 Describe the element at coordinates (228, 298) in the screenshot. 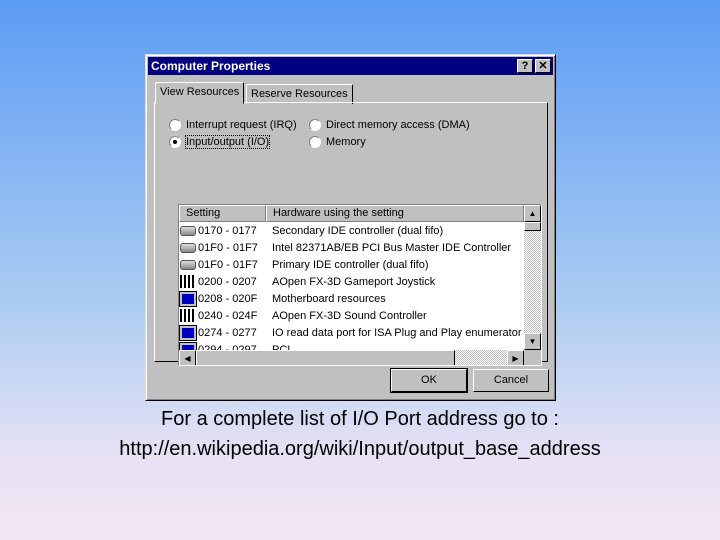

I see `setting-cell: 0208 - 020F` at that location.